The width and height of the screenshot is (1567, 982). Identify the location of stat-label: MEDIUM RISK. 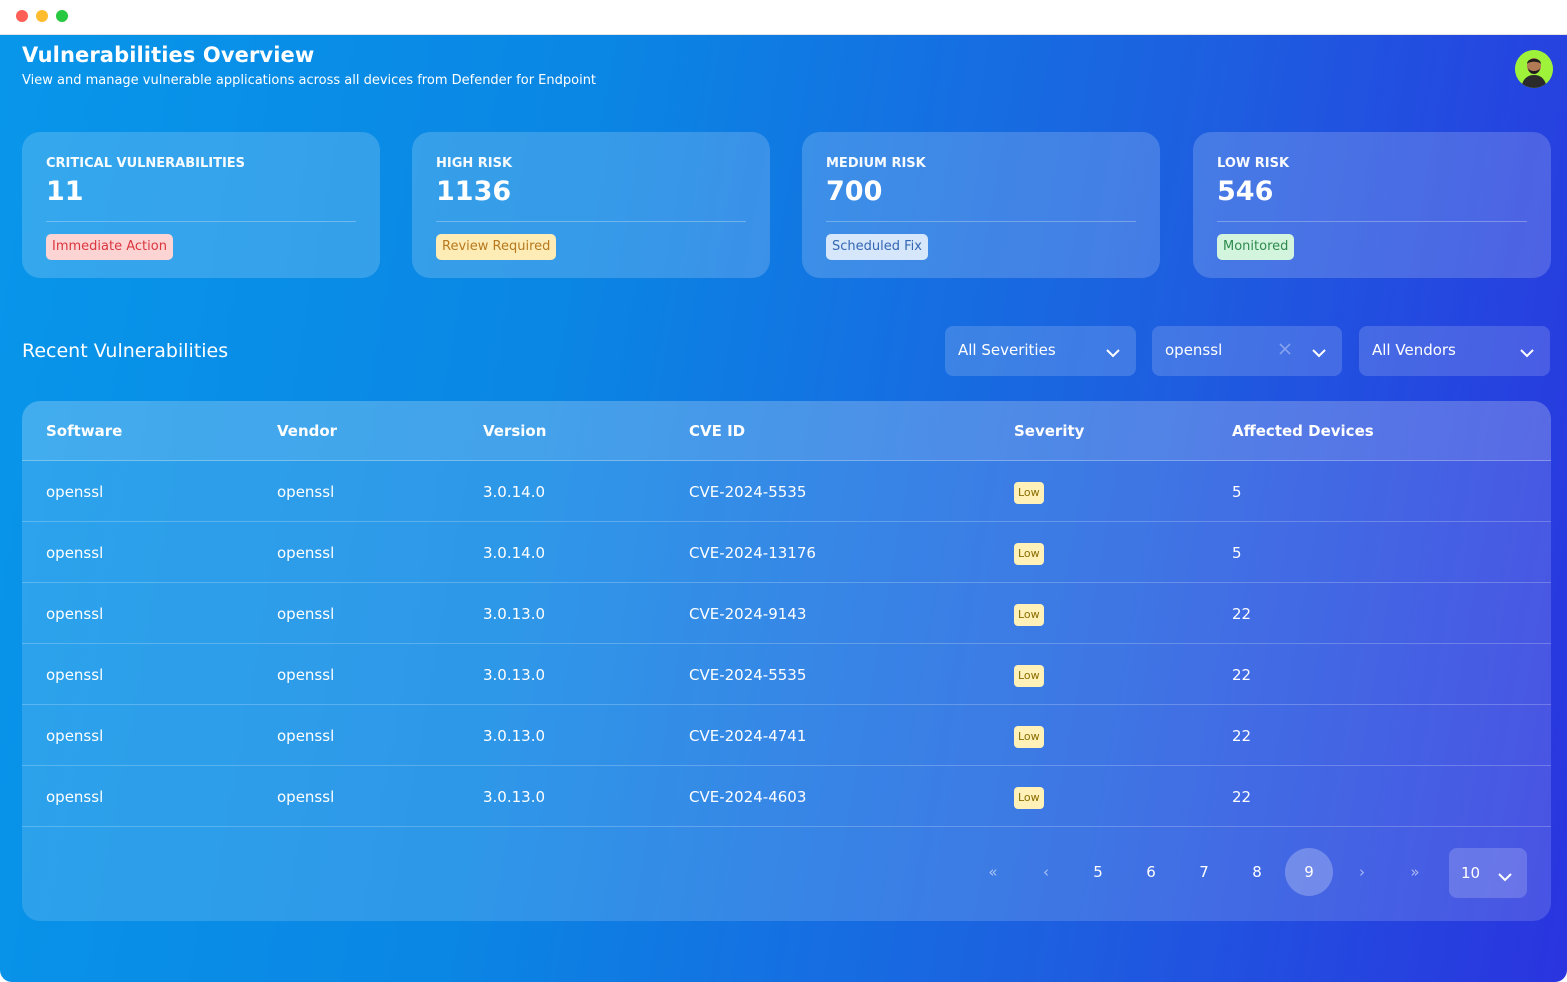
(876, 163).